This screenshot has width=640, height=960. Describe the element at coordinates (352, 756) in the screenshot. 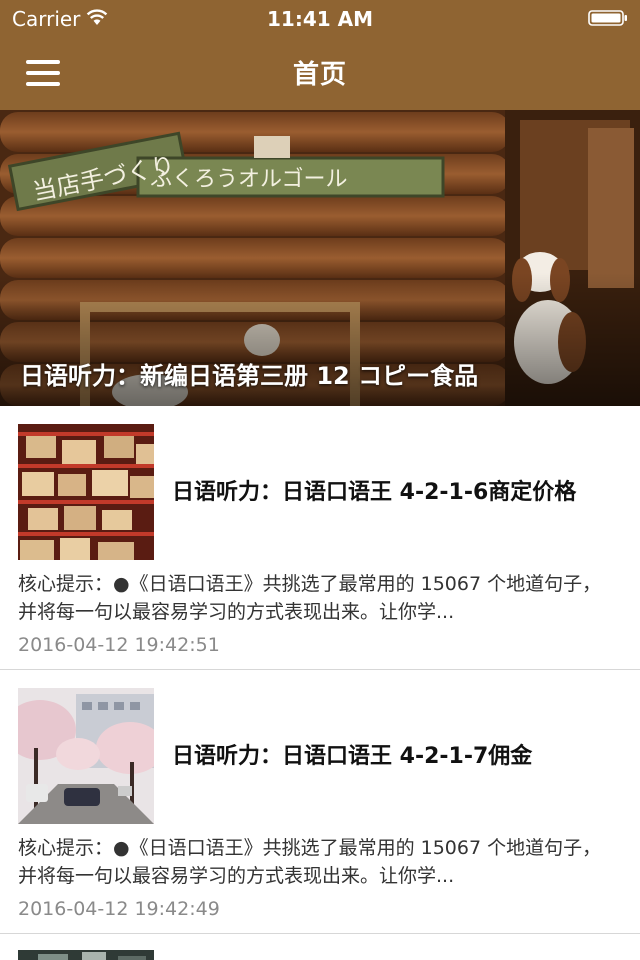

I see `news-title: 日语听力：日语口语王 4-2-1-7佣金` at that location.